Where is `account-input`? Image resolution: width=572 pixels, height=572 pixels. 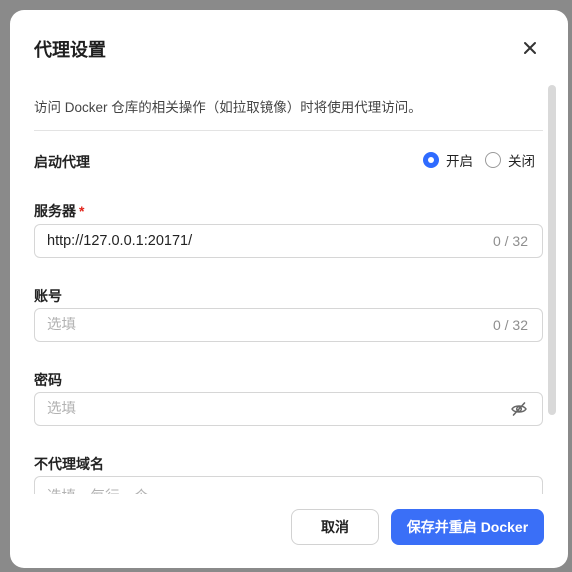 account-input is located at coordinates (266, 325).